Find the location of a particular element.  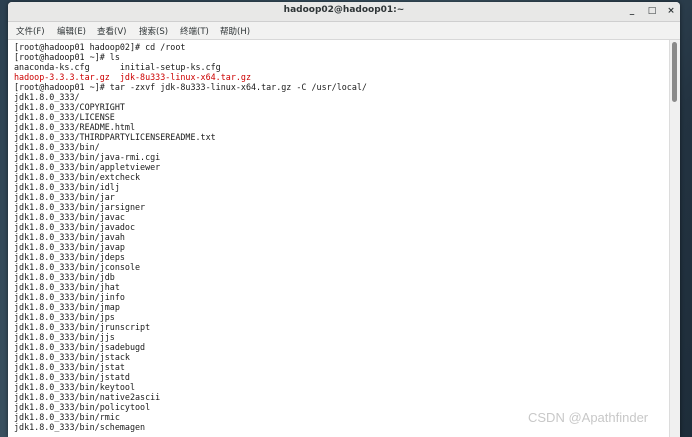

menu-help: 帮助(H) is located at coordinates (235, 31).